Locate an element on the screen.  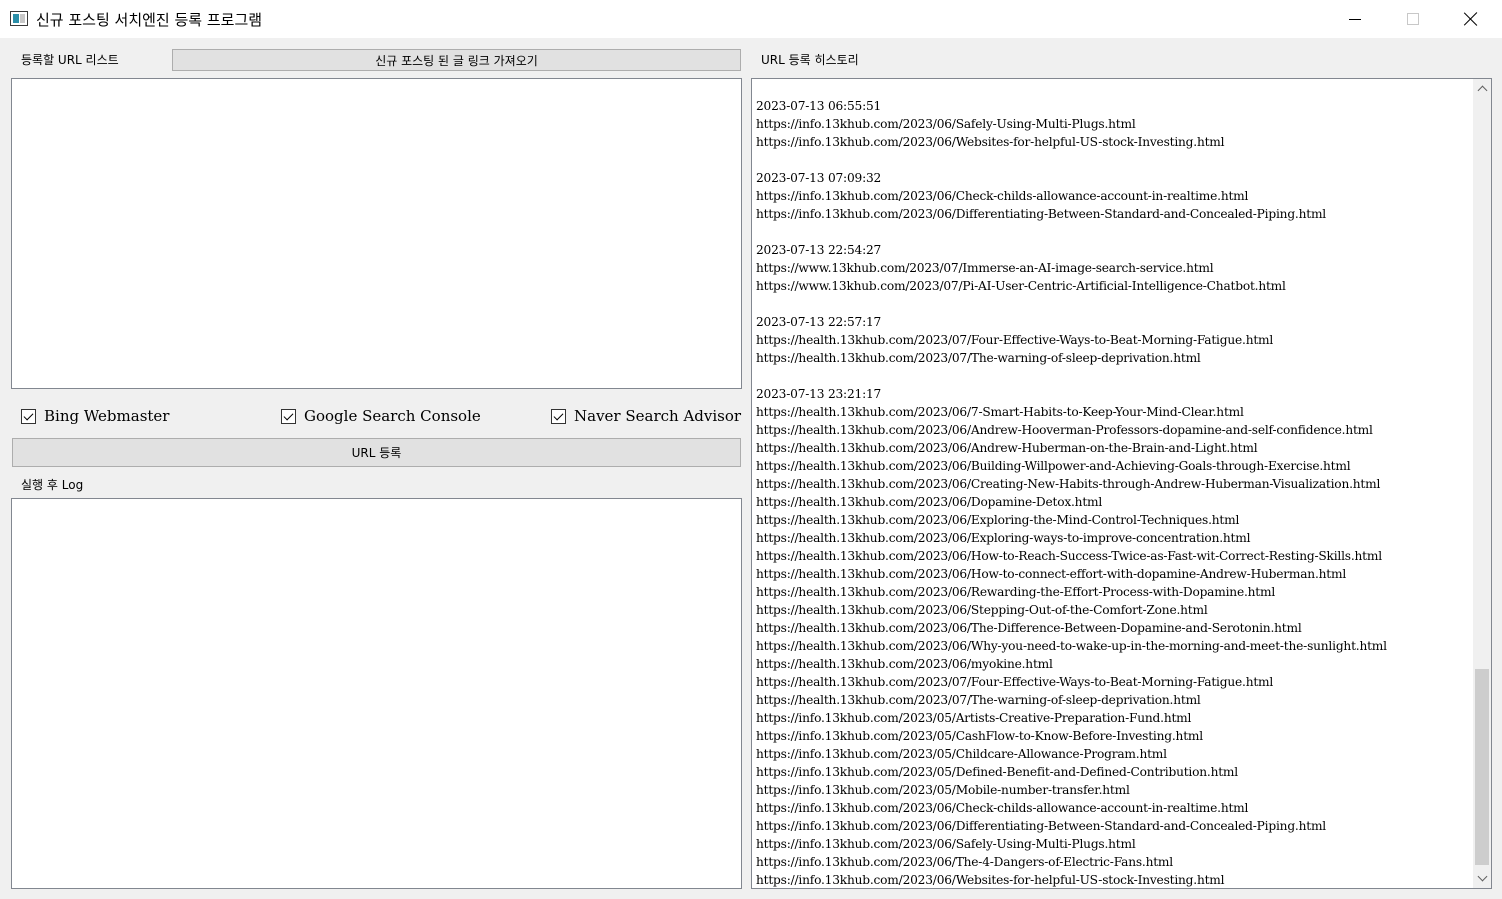
history-line: 2023-07-13 22:54:27 is located at coordinates (819, 250).